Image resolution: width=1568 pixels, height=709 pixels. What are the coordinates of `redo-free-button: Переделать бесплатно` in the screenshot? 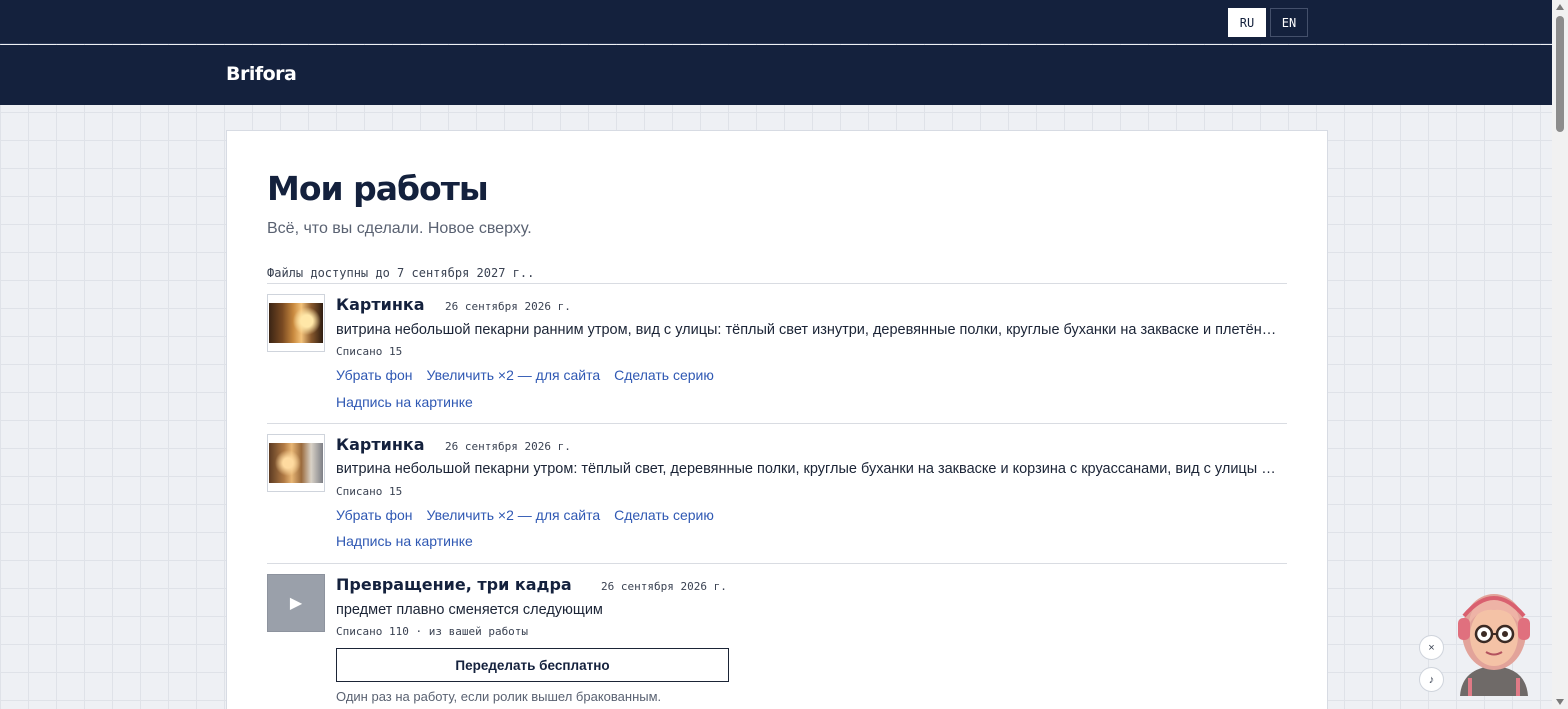 It's located at (532, 665).